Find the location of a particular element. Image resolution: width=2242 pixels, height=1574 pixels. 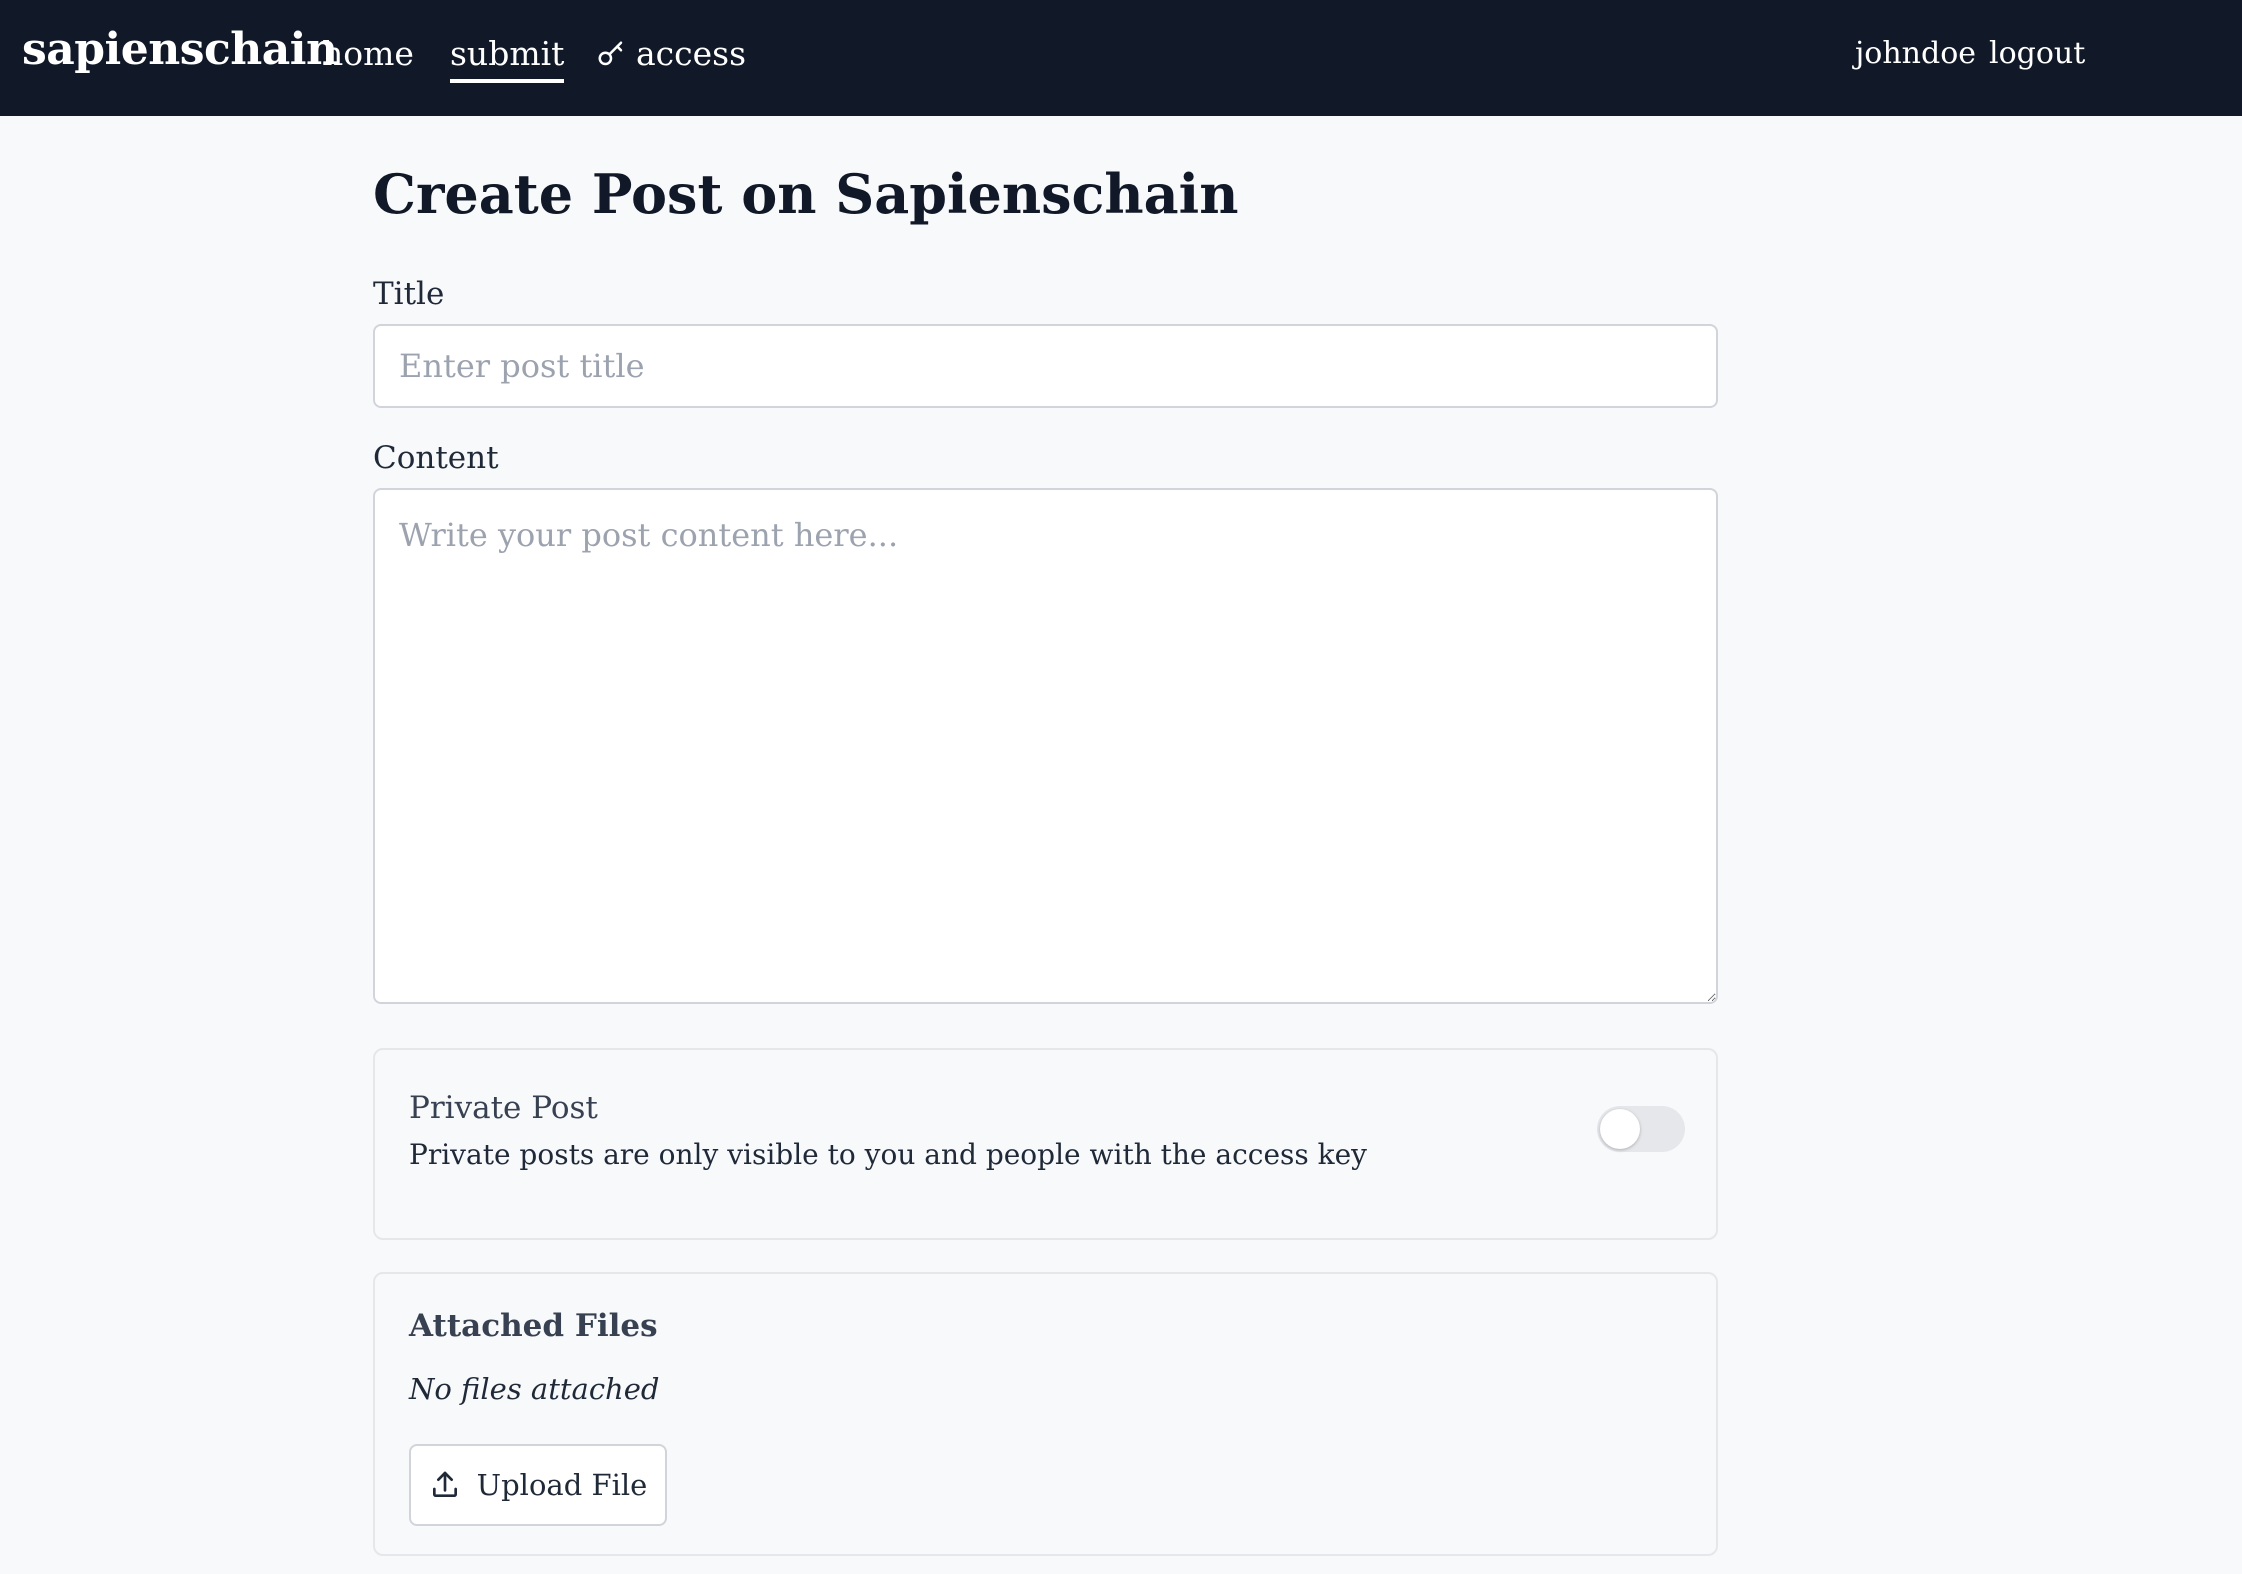

private-post-toggle is located at coordinates (1641, 1129).